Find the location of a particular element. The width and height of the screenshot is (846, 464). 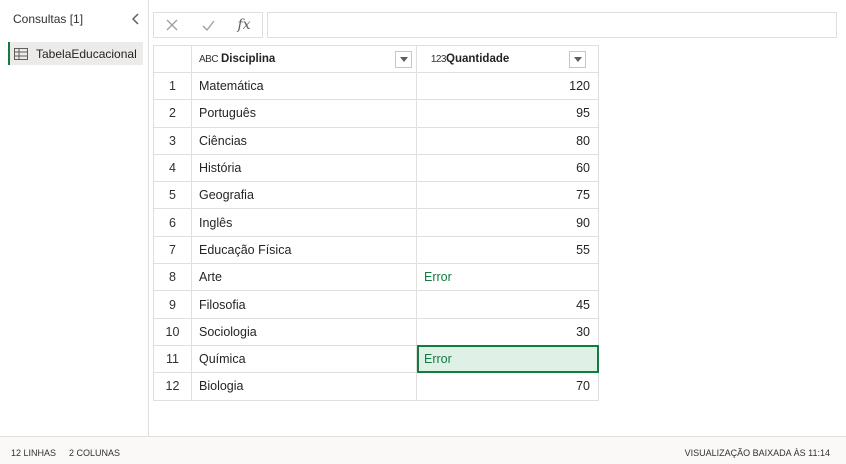

cancel-formula-button is located at coordinates (172, 25).